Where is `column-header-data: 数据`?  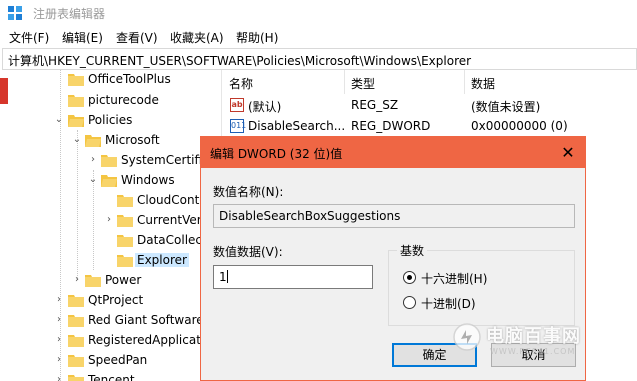
column-header-data: 数据 is located at coordinates (551, 82).